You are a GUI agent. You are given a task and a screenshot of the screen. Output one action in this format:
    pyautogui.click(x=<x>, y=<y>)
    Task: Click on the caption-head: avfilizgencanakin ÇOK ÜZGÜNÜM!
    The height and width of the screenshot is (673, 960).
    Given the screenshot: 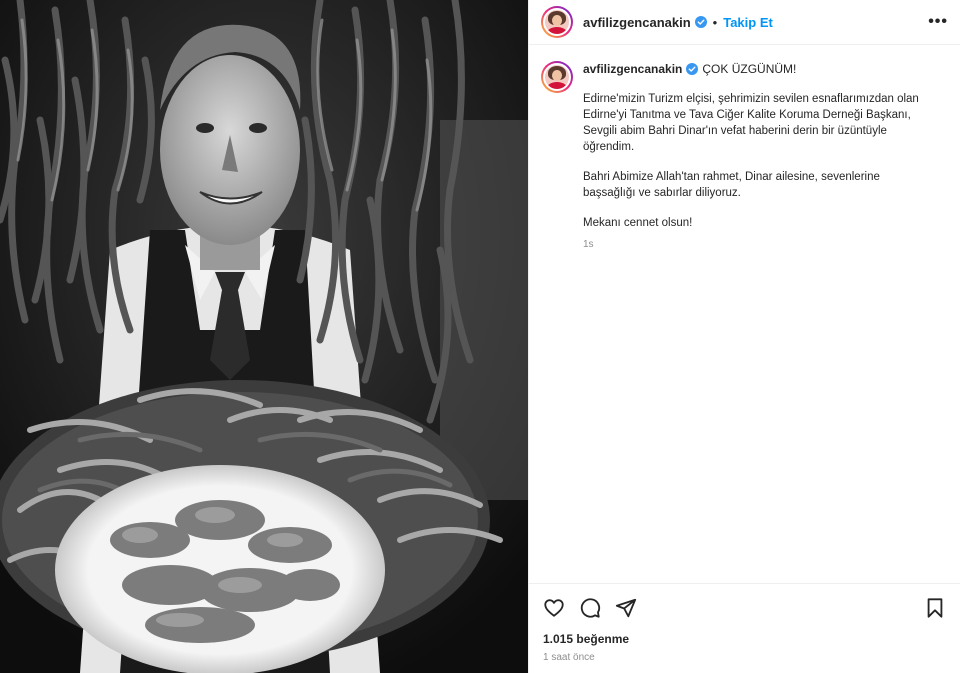 What is the action you would take?
    pyautogui.click(x=763, y=69)
    